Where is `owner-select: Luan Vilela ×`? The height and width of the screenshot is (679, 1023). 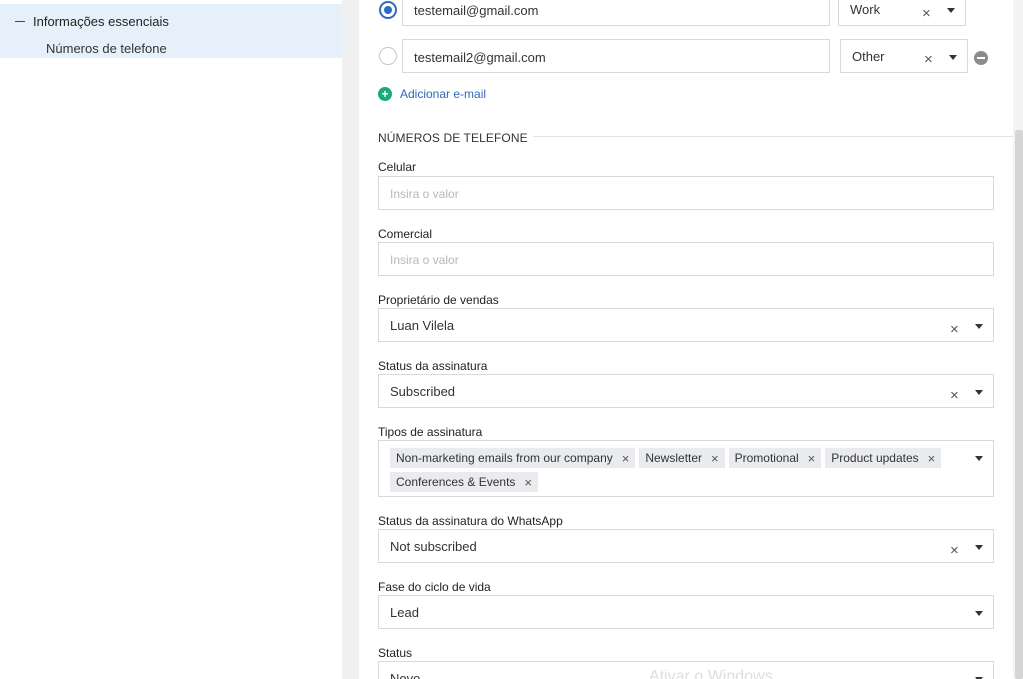 owner-select: Luan Vilela × is located at coordinates (686, 325).